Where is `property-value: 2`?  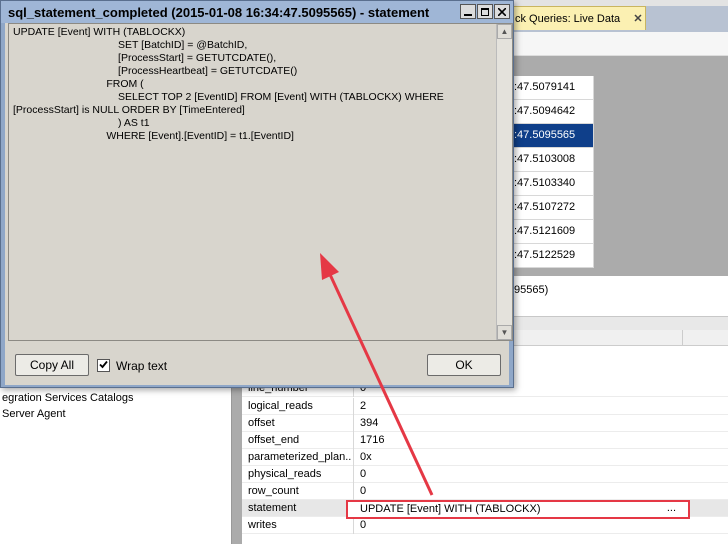
property-value: 2 is located at coordinates (363, 406).